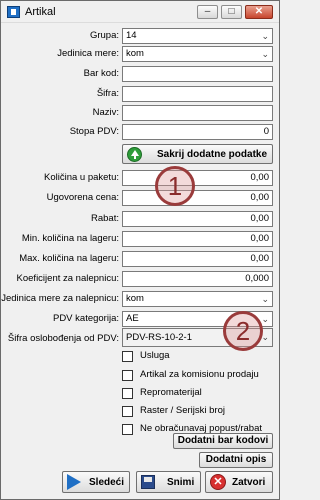  What do you see at coordinates (60, 298) in the screenshot?
I see `jedinica-nalepnica-label: Jedinica mere za nalepnicu:` at bounding box center [60, 298].